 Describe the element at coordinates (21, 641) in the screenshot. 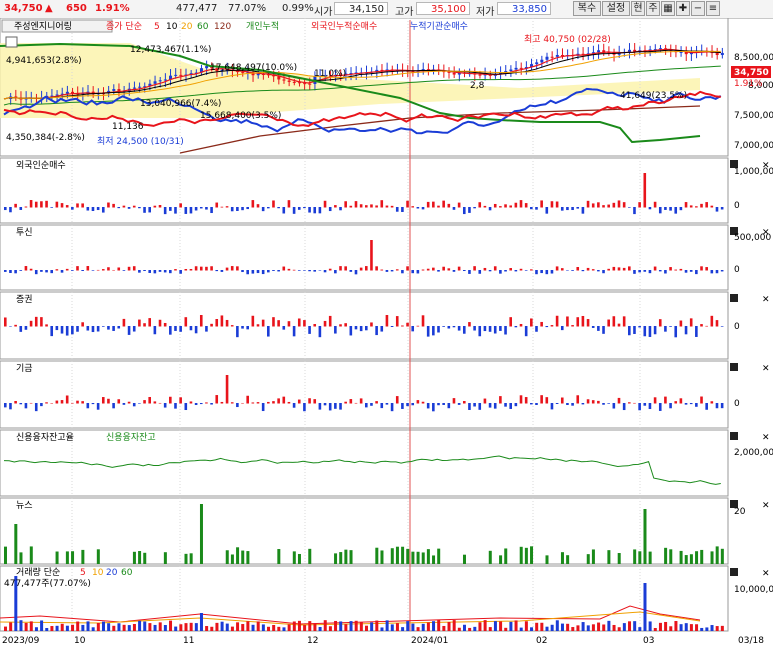

I see `xaxis-1: 2023/09` at that location.